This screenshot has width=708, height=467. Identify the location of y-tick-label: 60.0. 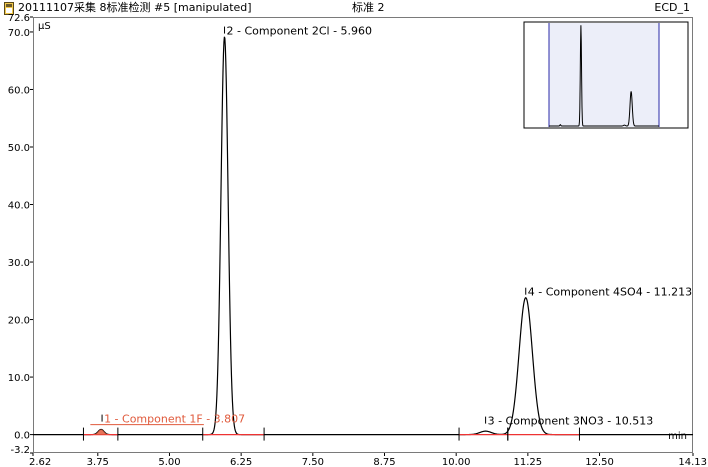
(19, 90).